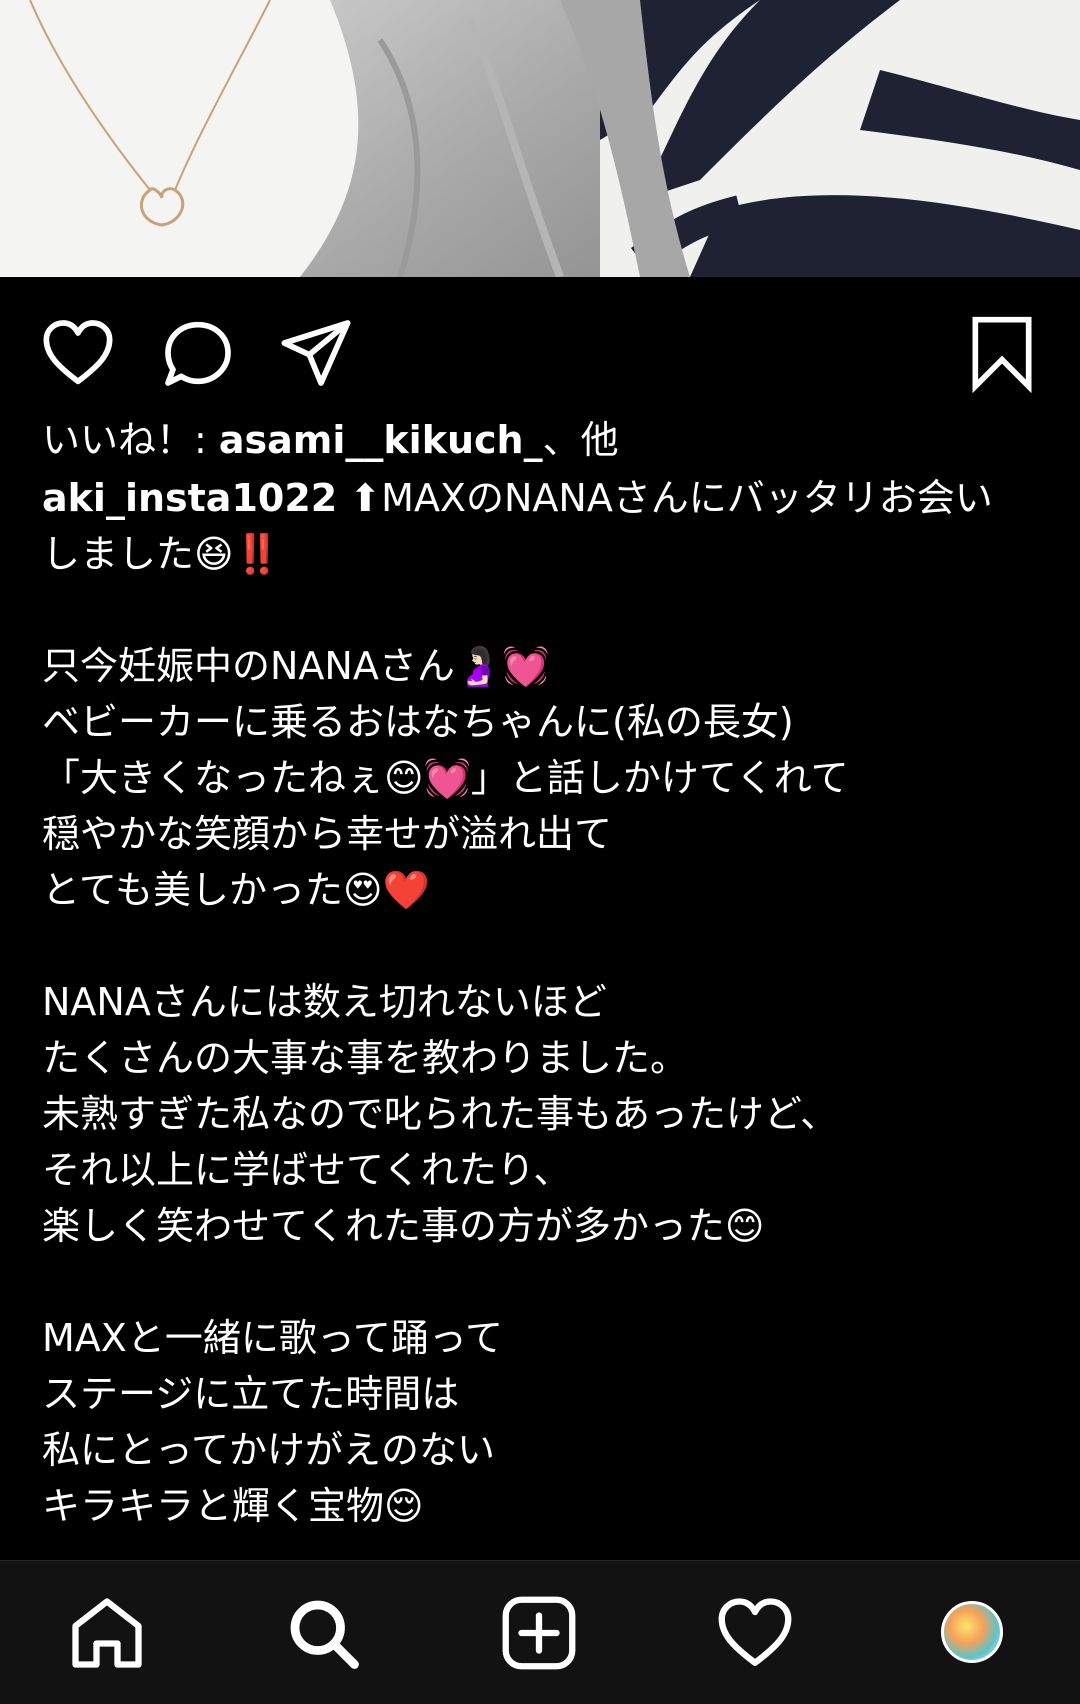 This screenshot has width=1080, height=1704. Describe the element at coordinates (296, 666) in the screenshot. I see `caption-line: 只今妊娠中のNANAさん🤰🏻💓` at that location.